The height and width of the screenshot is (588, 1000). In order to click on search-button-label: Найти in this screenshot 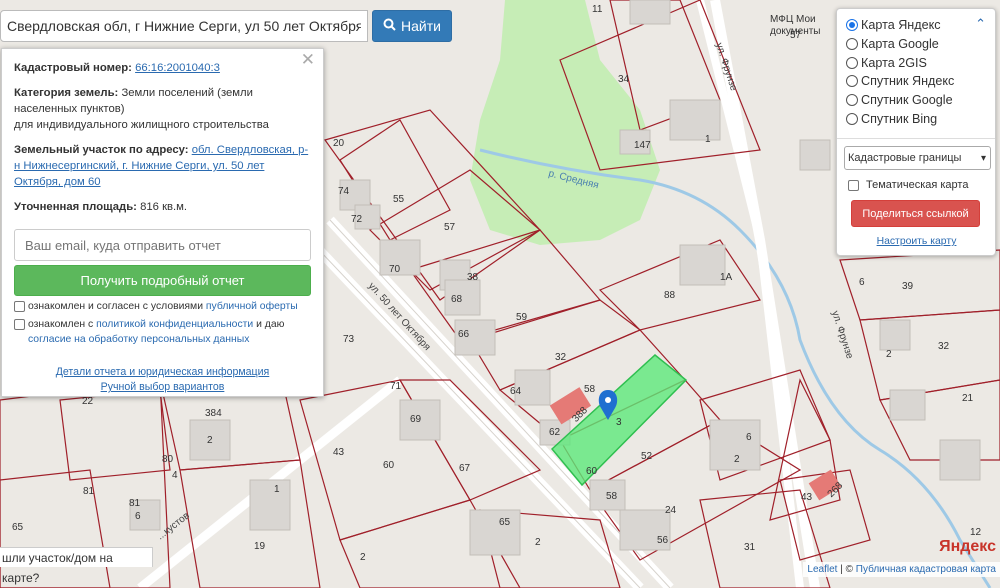, I will do `click(421, 26)`.